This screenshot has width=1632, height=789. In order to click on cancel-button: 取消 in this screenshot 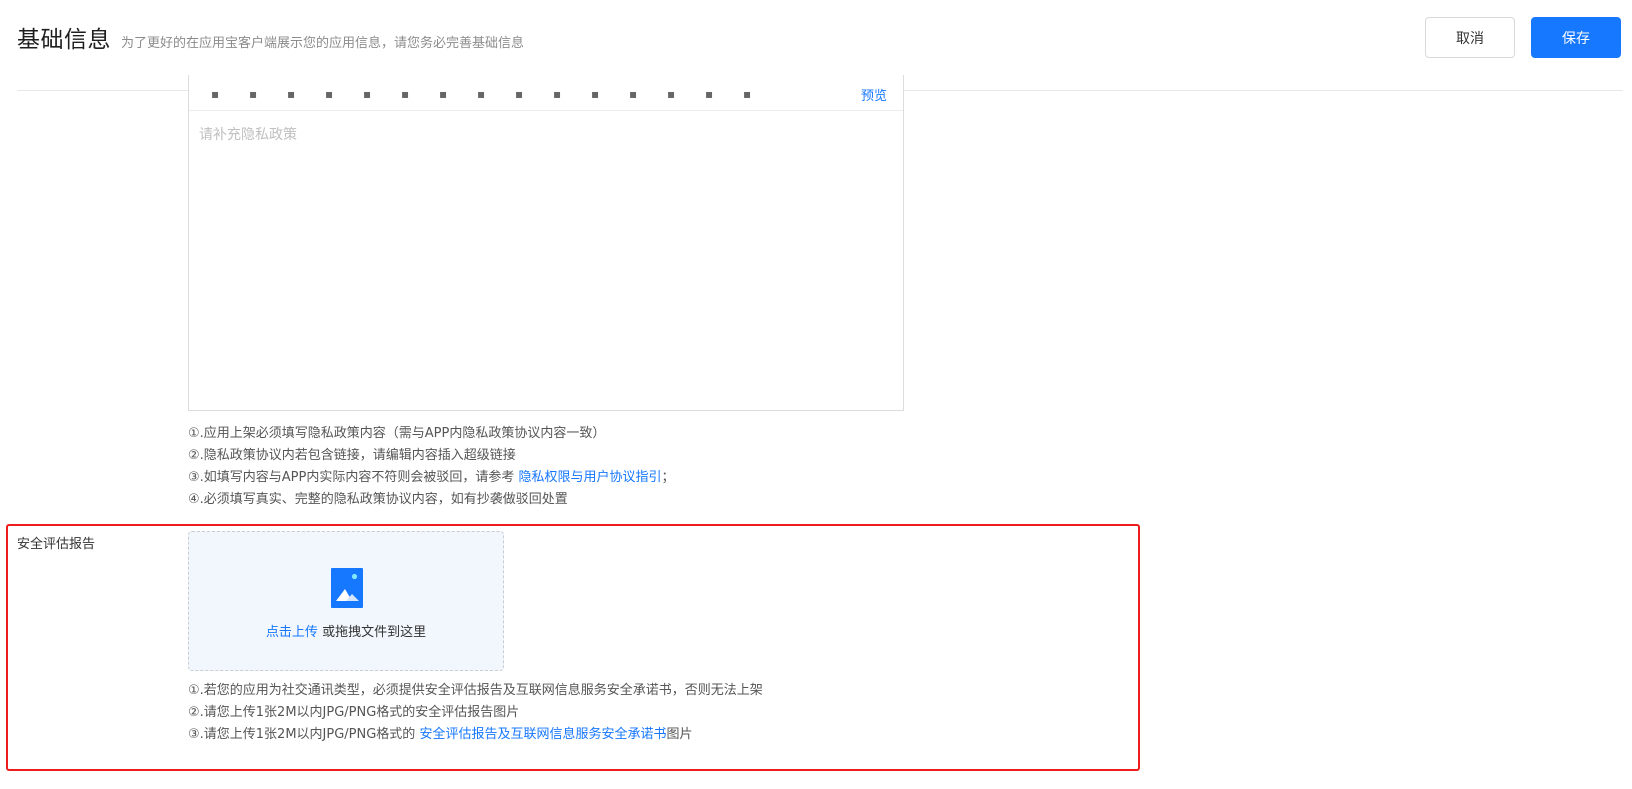, I will do `click(1470, 37)`.